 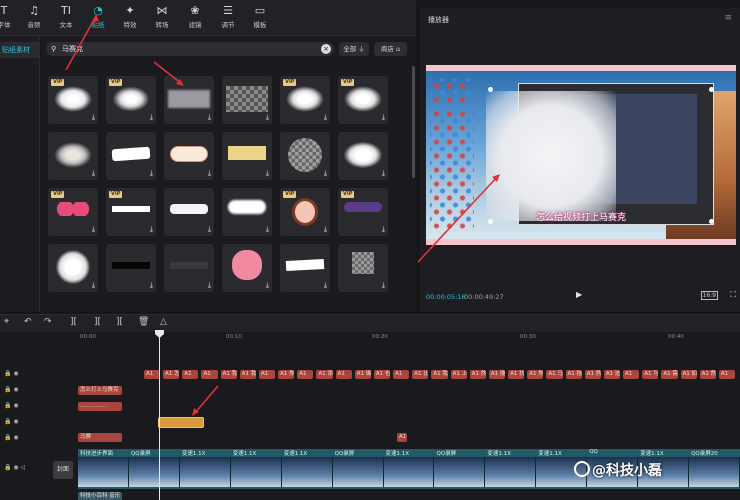 What do you see at coordinates (143, 322) in the screenshot?
I see `delete-icon: 🗑` at bounding box center [143, 322].